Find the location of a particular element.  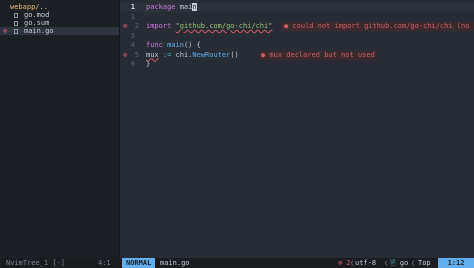

diagnostic-message: ● mux declared but not used is located at coordinates (318, 55).